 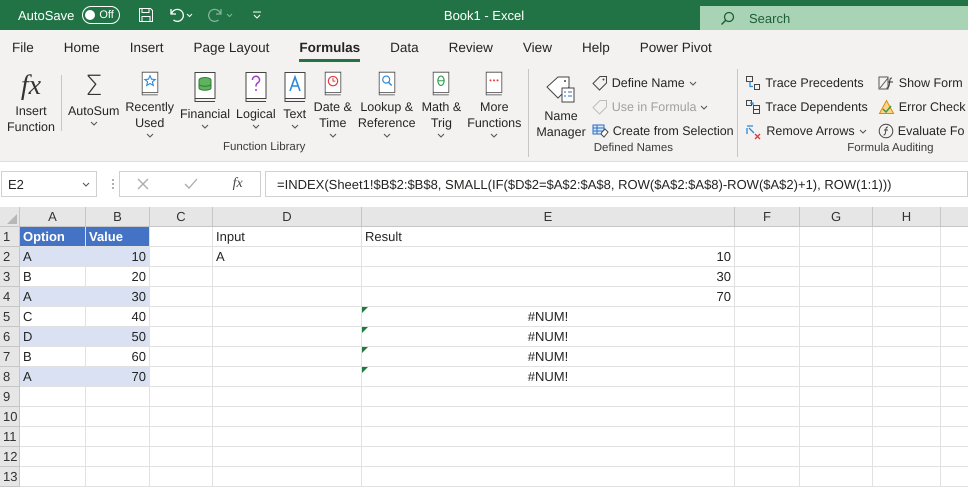 I want to click on row-header: 4, so click(x=10, y=297).